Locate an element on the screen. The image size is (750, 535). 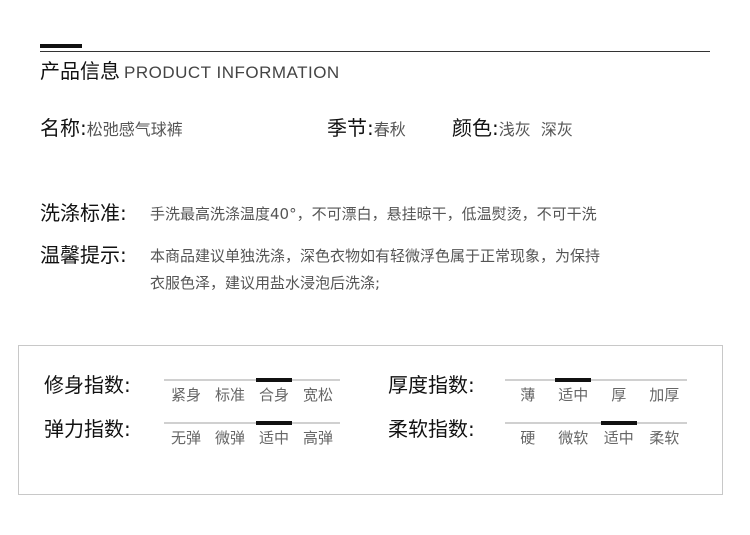
season-value: 春秋 is located at coordinates (389, 129).